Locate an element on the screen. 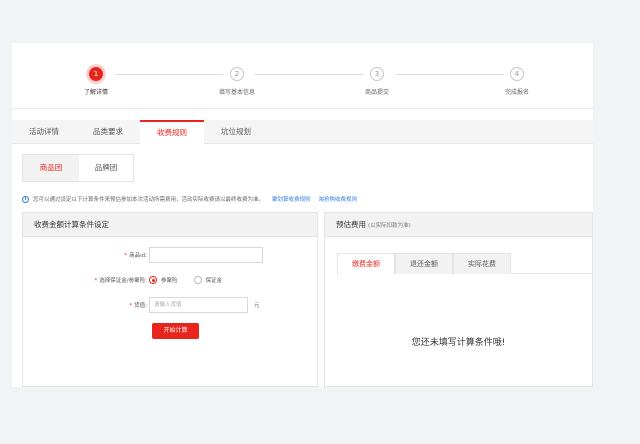 The height and width of the screenshot is (444, 640). step-4: 4 完成报名 is located at coordinates (517, 81).